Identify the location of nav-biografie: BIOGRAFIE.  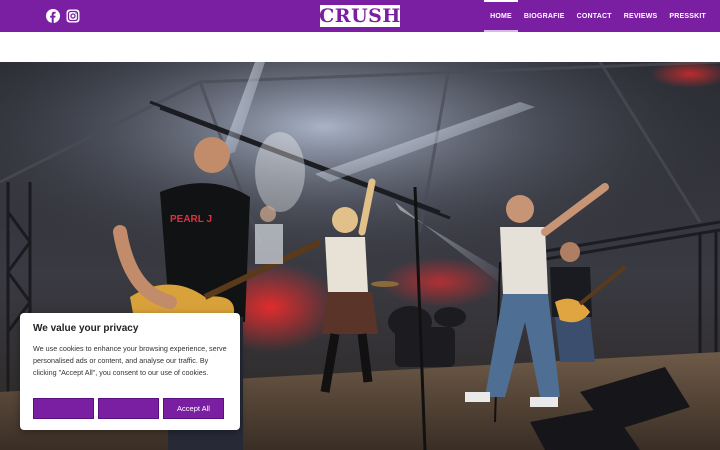
(544, 16).